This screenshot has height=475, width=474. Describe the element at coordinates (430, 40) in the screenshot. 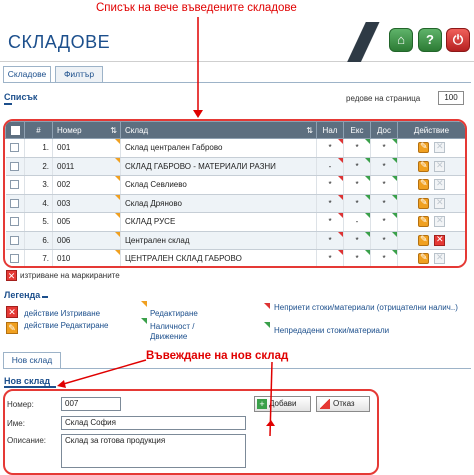

I see `help-icon: ?` at that location.